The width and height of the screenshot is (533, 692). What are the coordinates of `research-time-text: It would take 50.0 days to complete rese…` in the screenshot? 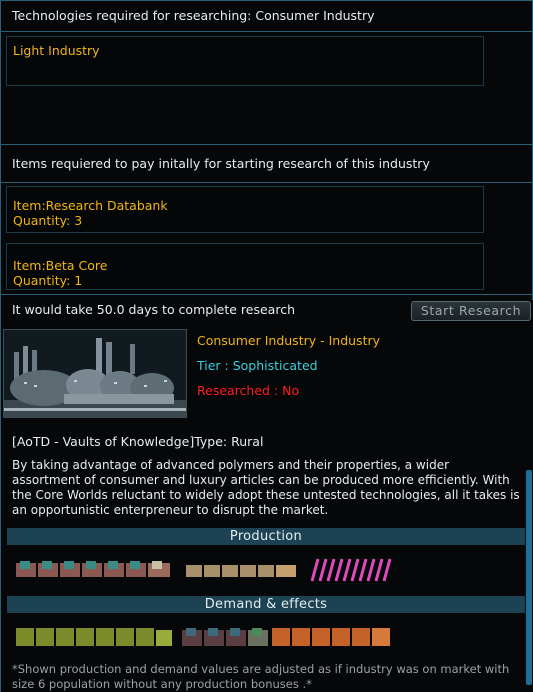 It's located at (153, 309).